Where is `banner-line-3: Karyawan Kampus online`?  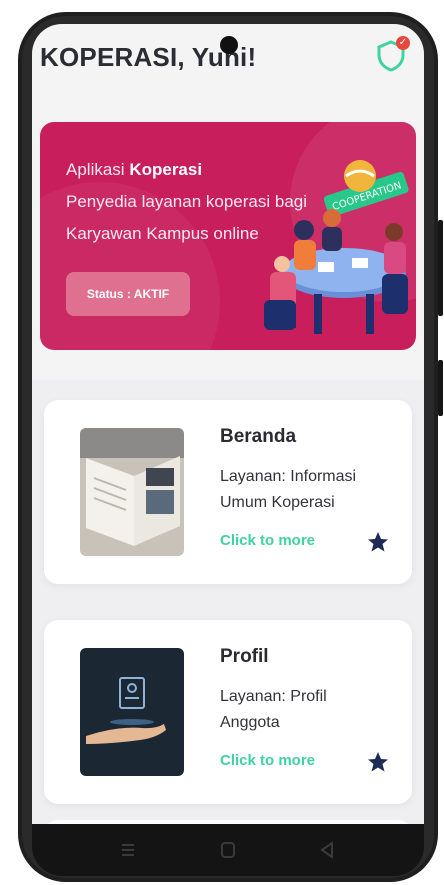 banner-line-3: Karyawan Kampus online is located at coordinates (162, 233).